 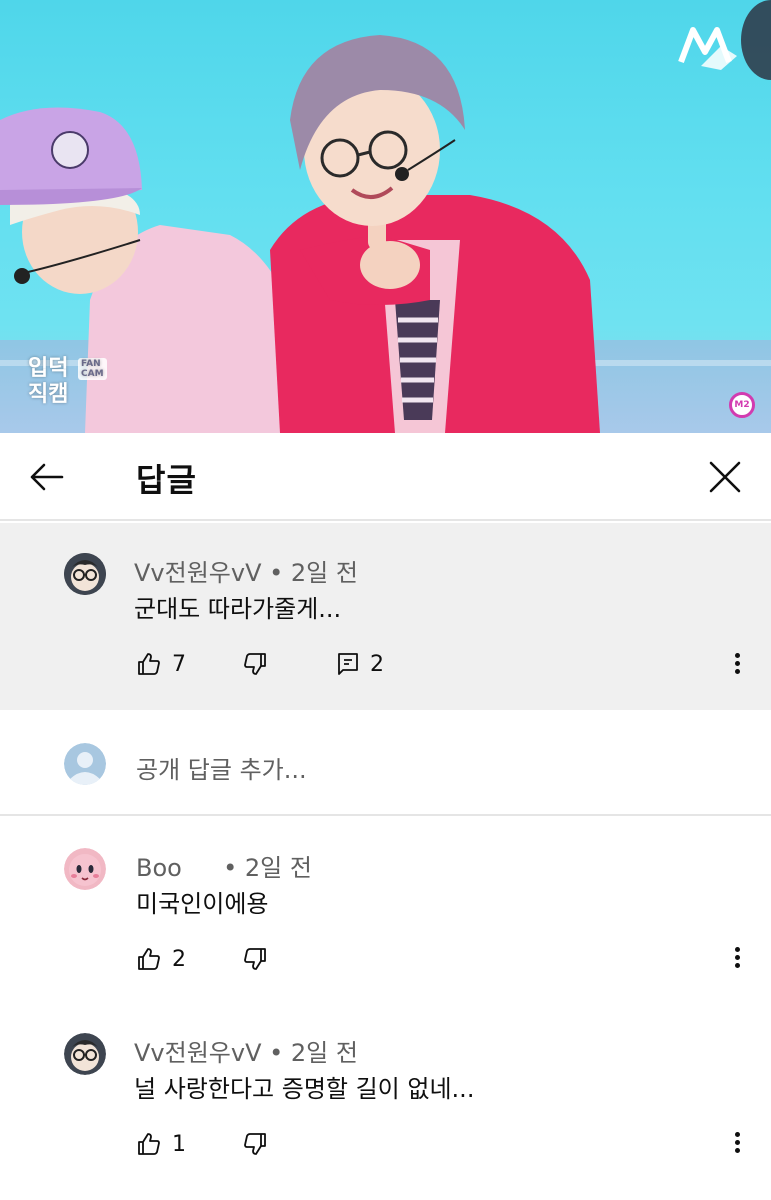 What do you see at coordinates (707, 48) in the screenshot?
I see `m2-logo-icon` at bounding box center [707, 48].